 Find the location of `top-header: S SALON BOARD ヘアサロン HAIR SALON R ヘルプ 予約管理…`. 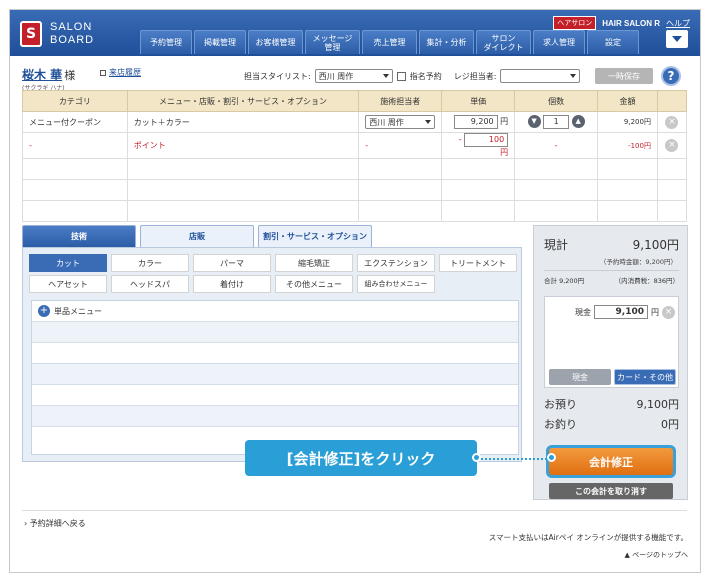

top-header: S SALON BOARD ヘアサロン HAIR SALON R ヘルプ 予約管理… is located at coordinates (355, 33).